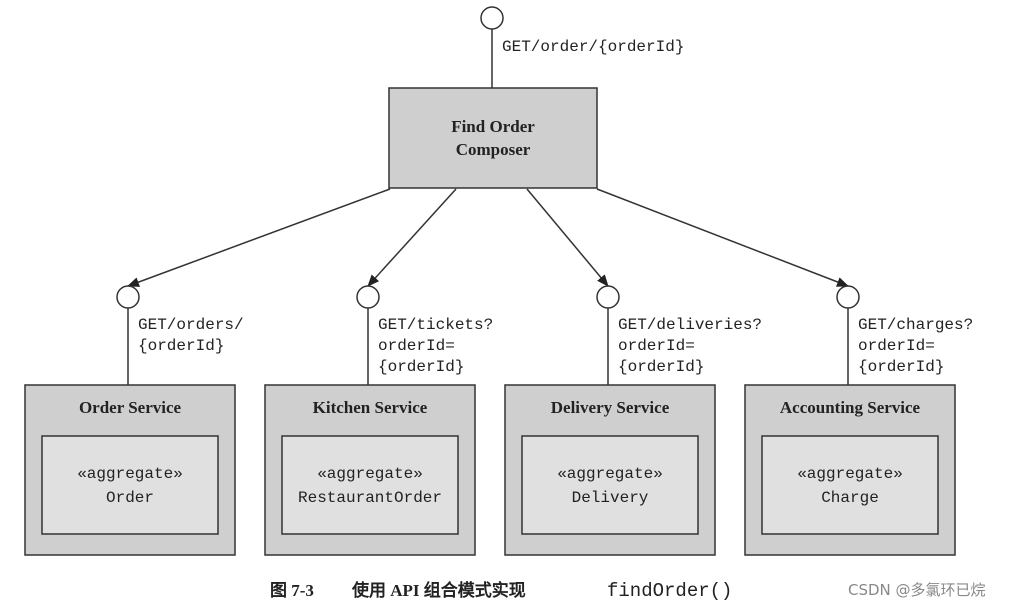  I want to click on aggregate-name: Charge, so click(850, 498).